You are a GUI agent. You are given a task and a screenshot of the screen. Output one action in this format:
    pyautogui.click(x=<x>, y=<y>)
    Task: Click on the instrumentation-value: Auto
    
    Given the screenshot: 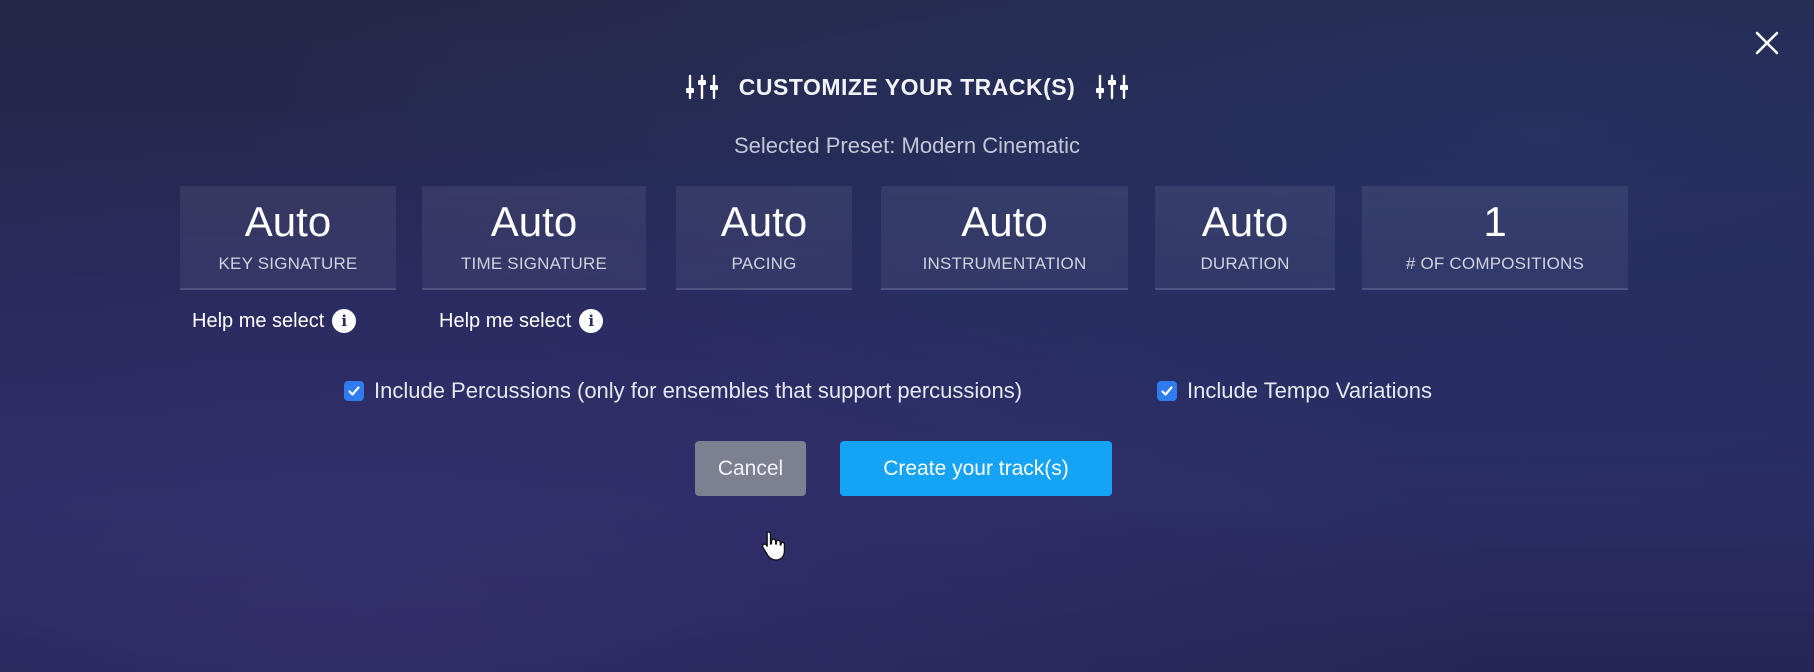 What is the action you would take?
    pyautogui.click(x=1004, y=221)
    